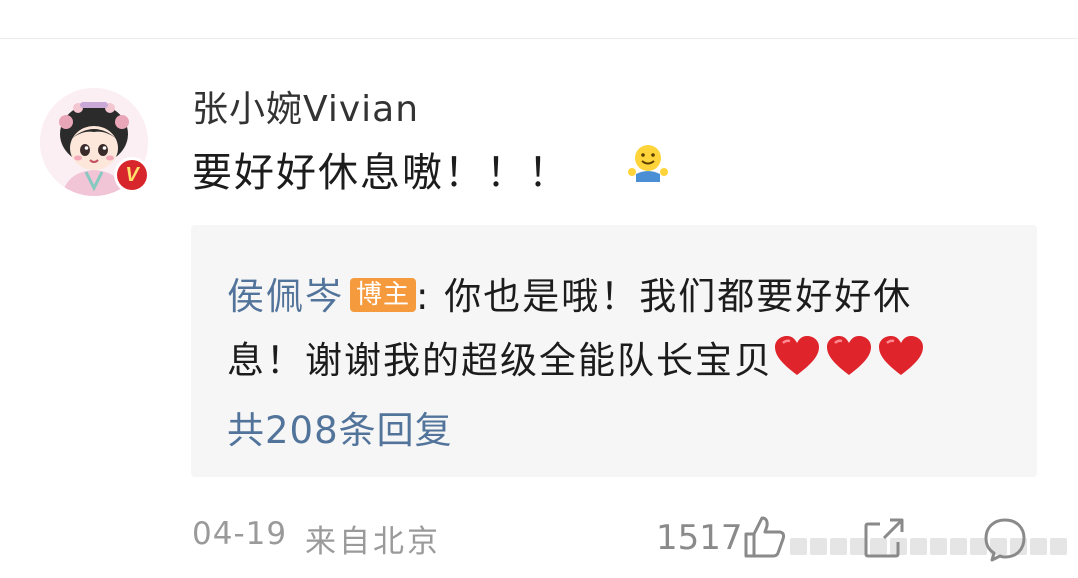 Image resolution: width=1078 pixels, height=578 pixels. What do you see at coordinates (764, 536) in the screenshot?
I see `thumbs-up-icon` at bounding box center [764, 536].